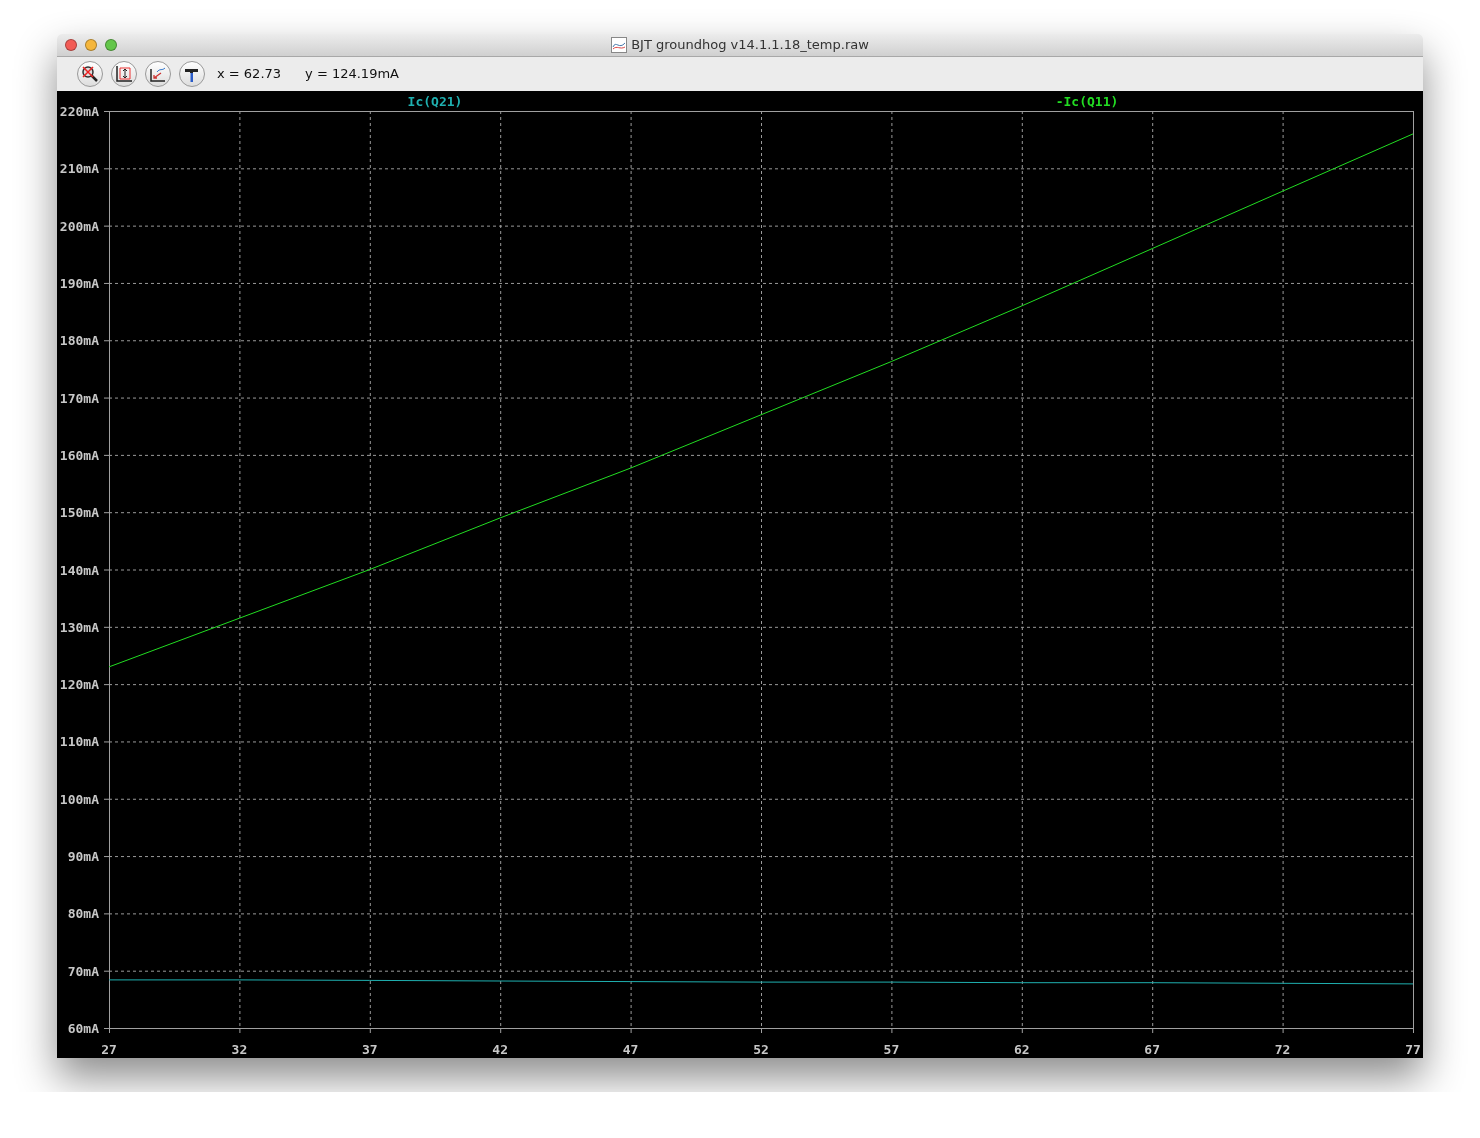  What do you see at coordinates (1282, 1049) in the screenshot?
I see `x-axis-label: 72` at bounding box center [1282, 1049].